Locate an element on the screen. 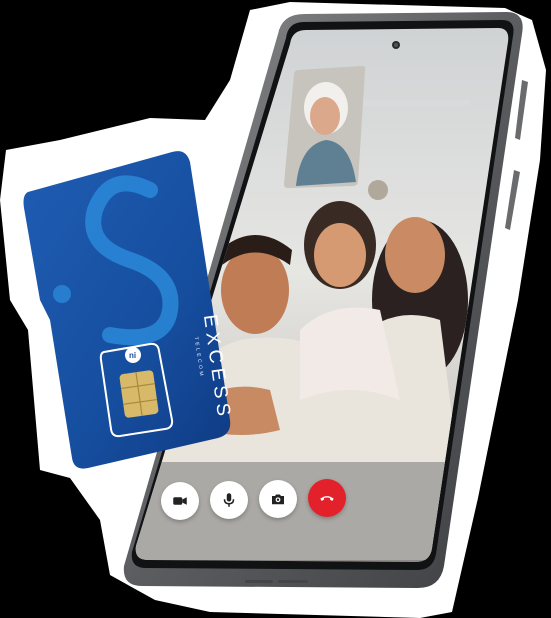  call-controls-bar is located at coordinates (260, 500).